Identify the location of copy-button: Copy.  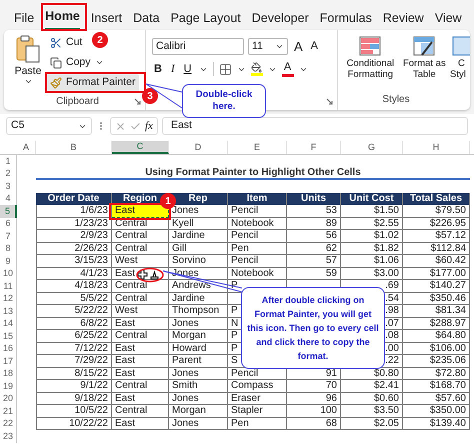
(95, 62).